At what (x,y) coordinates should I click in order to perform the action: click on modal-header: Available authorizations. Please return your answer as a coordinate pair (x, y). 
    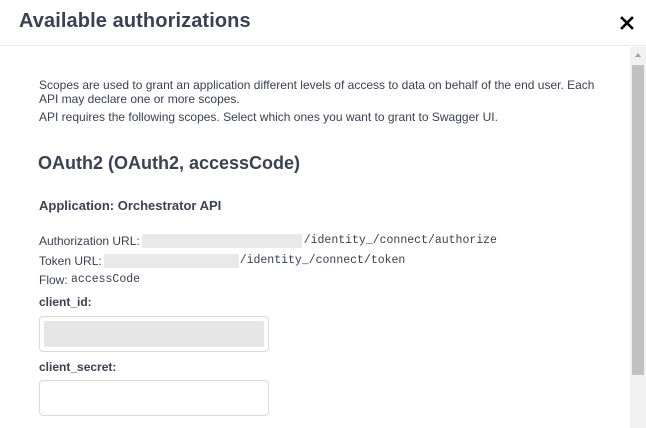
    Looking at the image, I should click on (323, 23).